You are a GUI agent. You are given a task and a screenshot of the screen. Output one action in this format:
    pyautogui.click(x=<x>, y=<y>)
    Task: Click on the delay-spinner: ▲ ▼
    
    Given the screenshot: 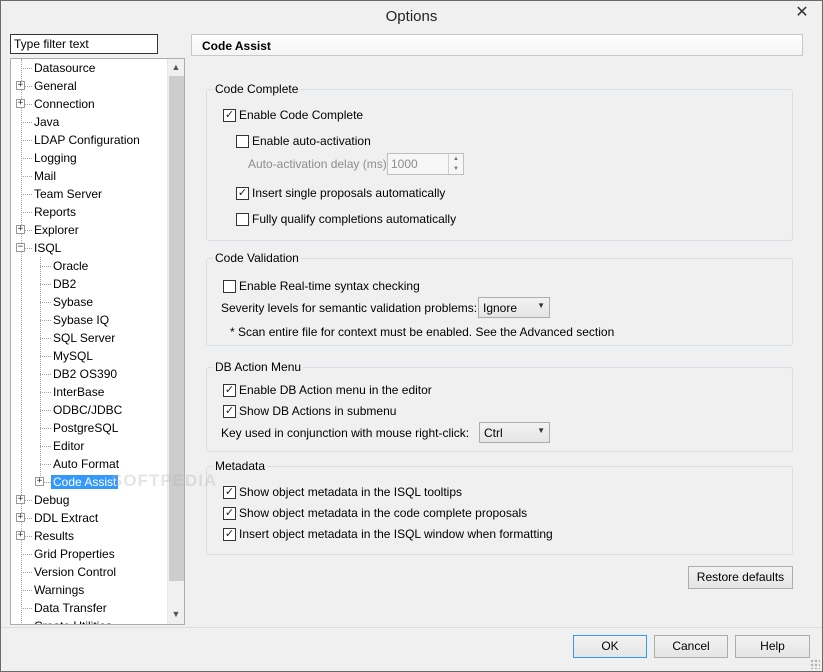 What is the action you would take?
    pyautogui.click(x=425, y=164)
    